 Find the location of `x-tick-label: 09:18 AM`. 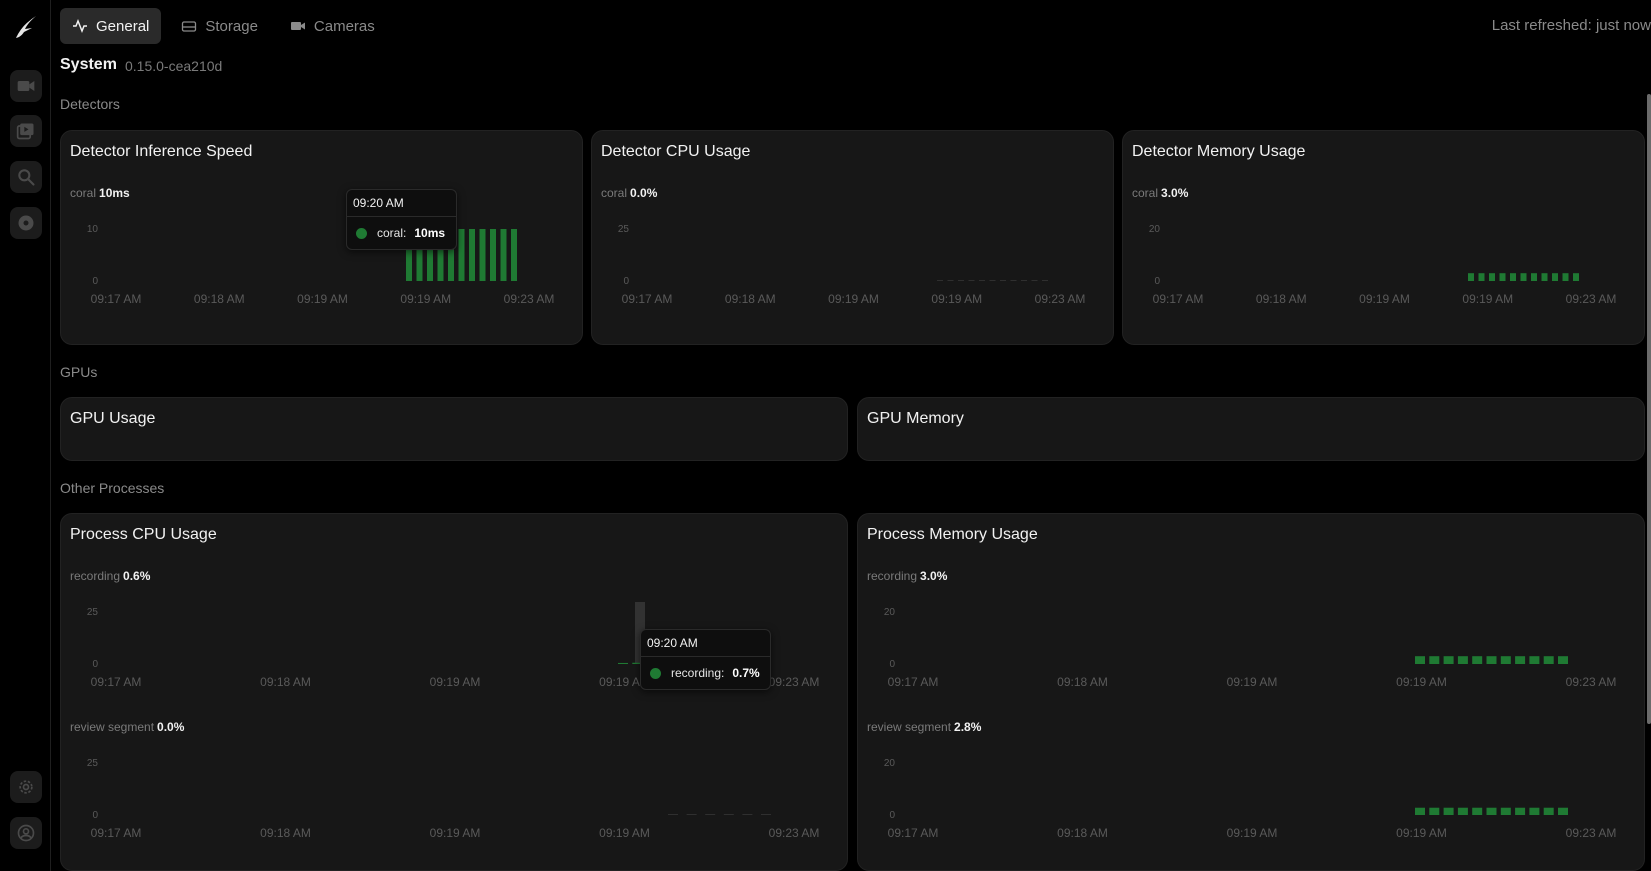

x-tick-label: 09:18 AM is located at coordinates (285, 682).